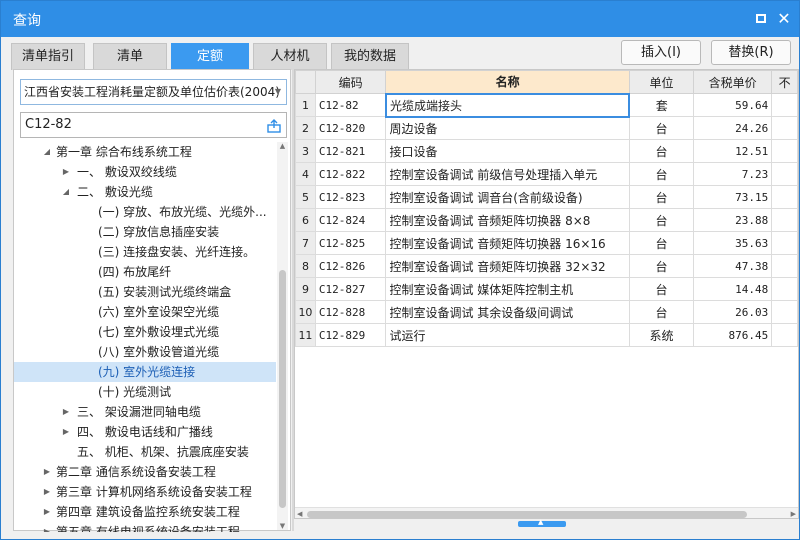 The width and height of the screenshot is (800, 540). I want to click on cell-unit: 套, so click(661, 105).